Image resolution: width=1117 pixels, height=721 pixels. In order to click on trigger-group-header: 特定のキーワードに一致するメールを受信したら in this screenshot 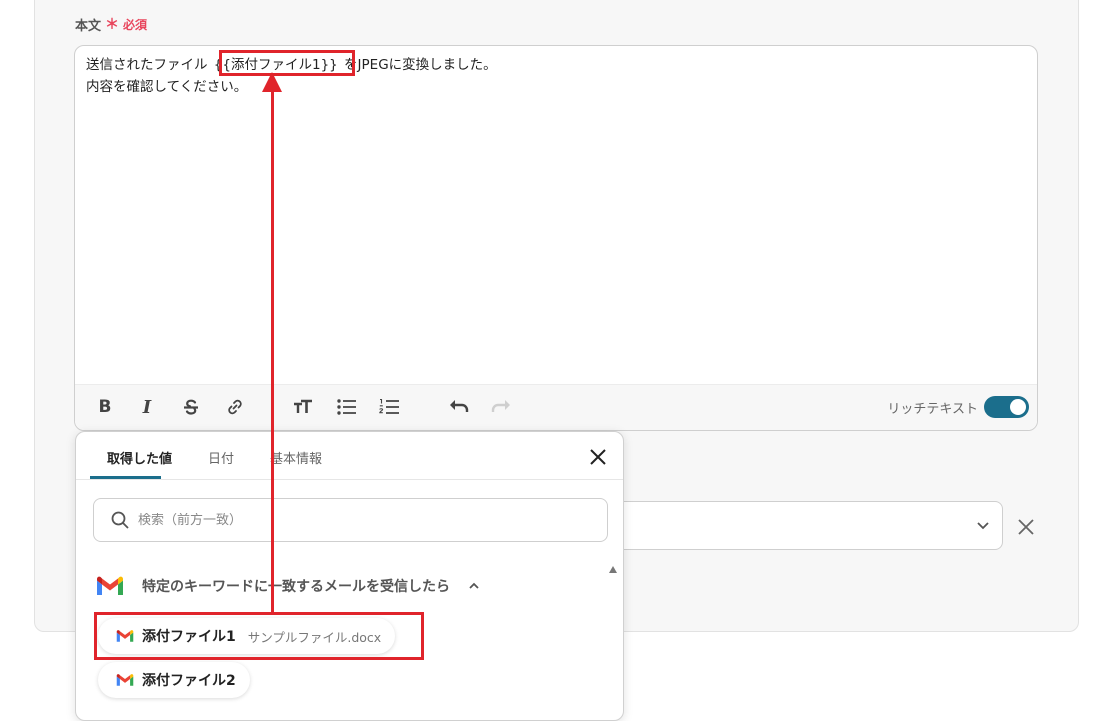, I will do `click(288, 586)`.